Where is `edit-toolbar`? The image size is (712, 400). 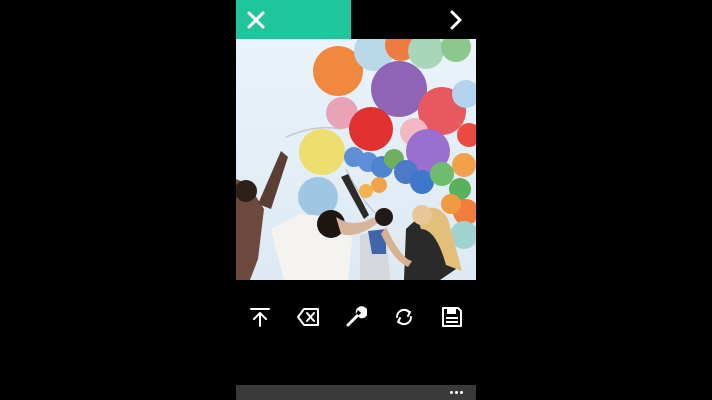
edit-toolbar is located at coordinates (356, 317).